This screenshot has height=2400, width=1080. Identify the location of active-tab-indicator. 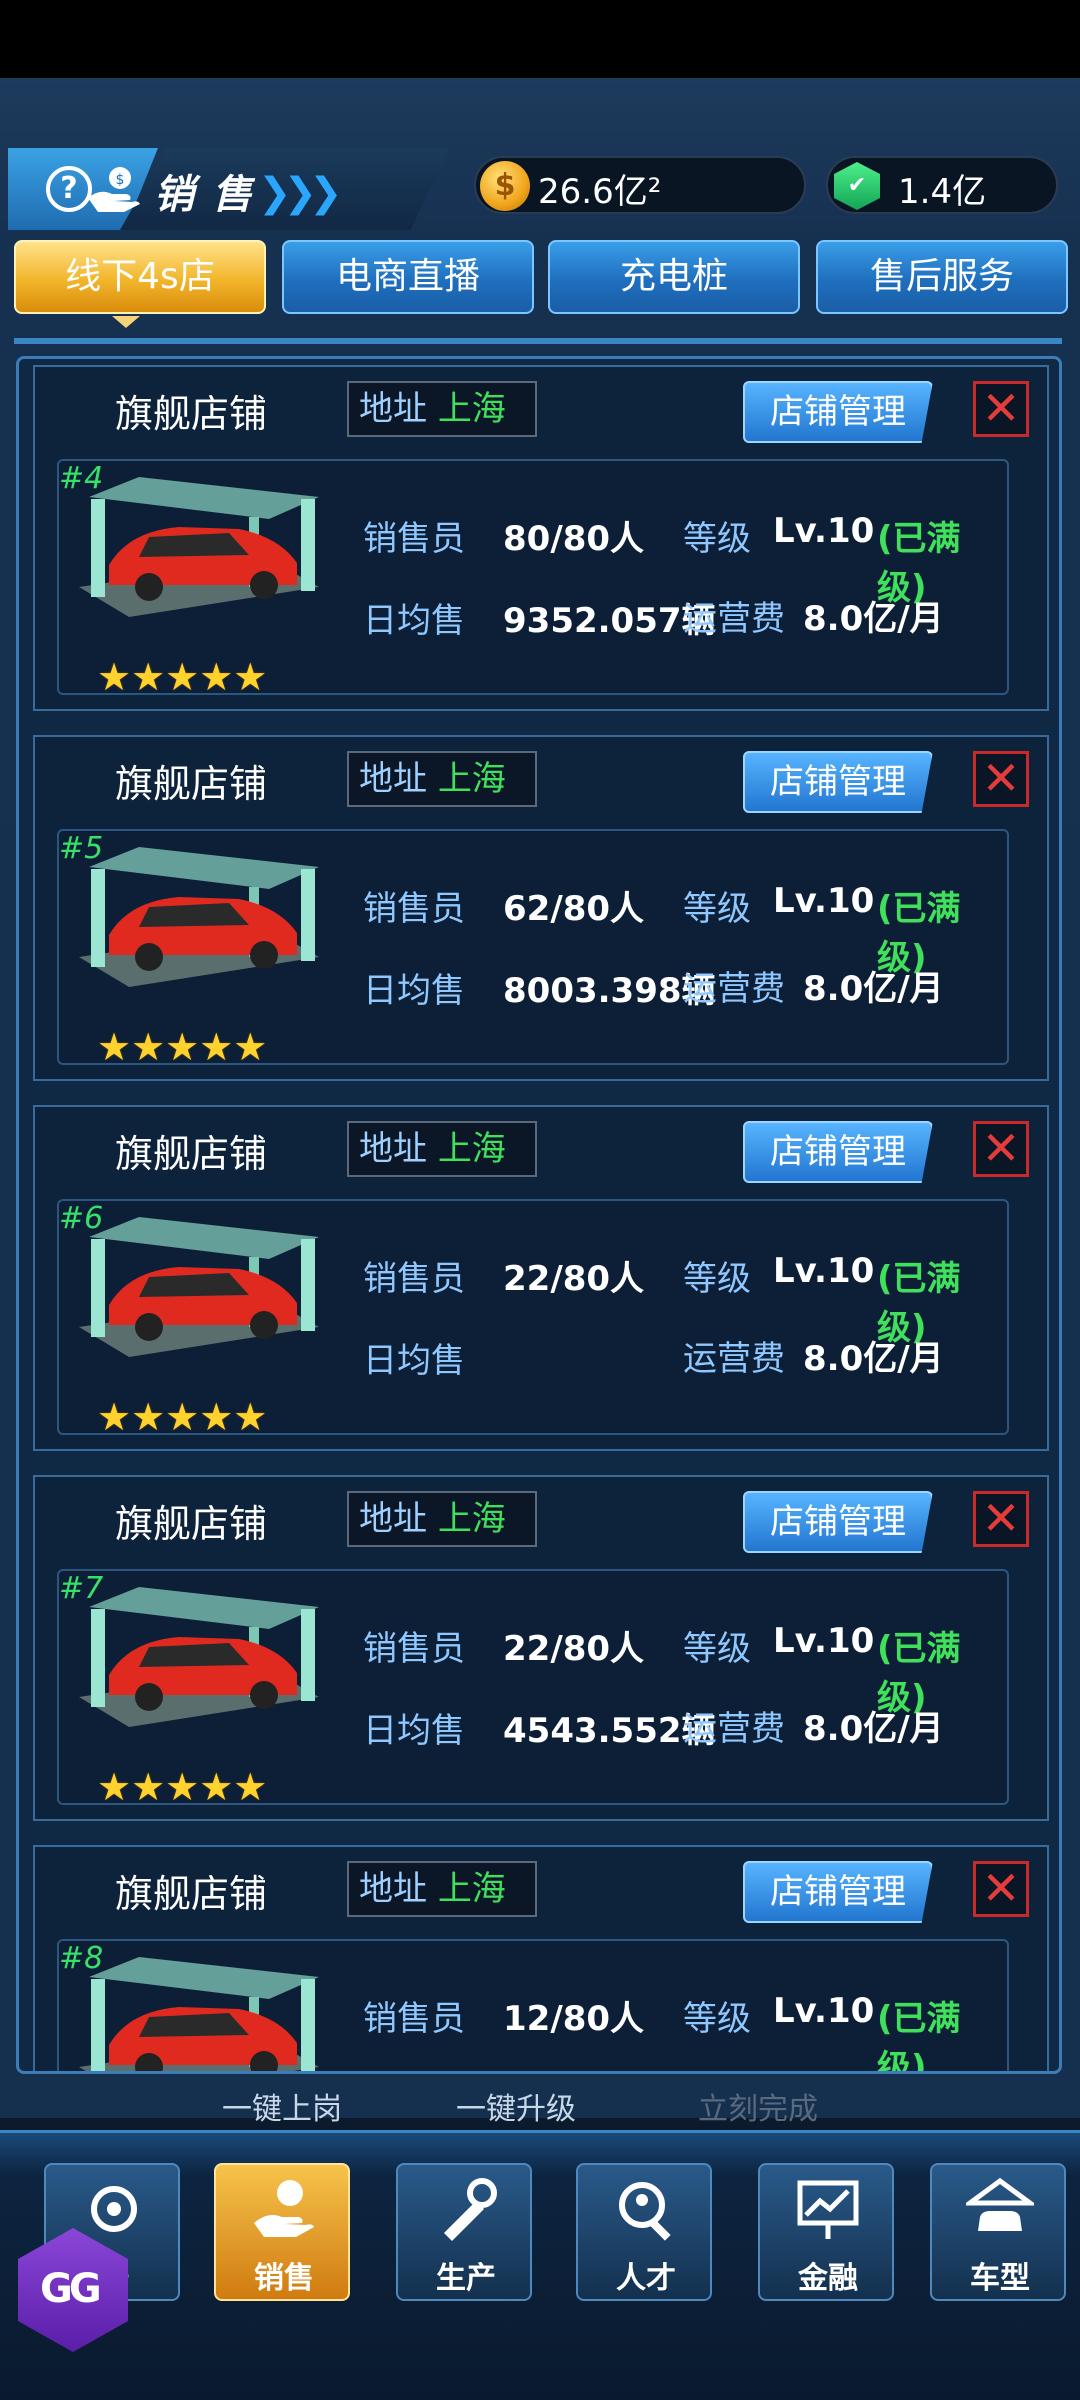
(126, 322).